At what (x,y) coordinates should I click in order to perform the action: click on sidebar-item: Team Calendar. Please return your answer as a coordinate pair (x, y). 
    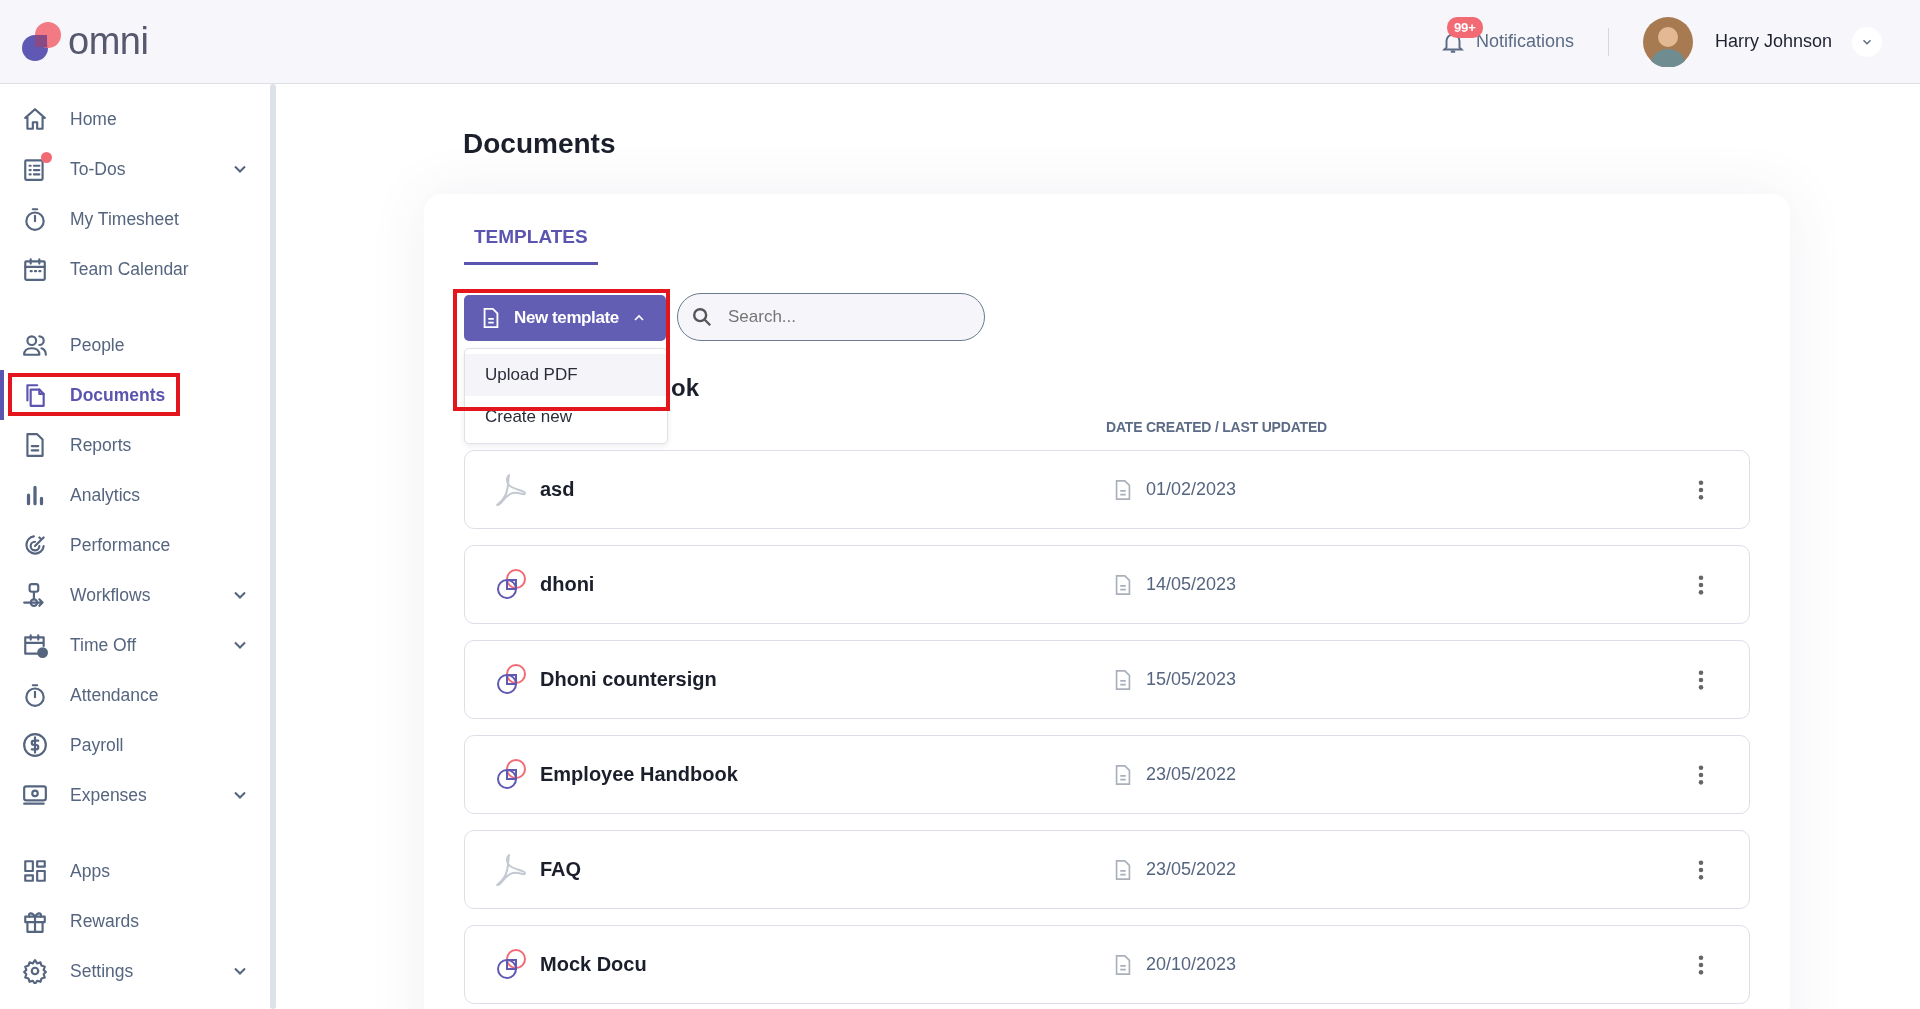
    Looking at the image, I should click on (135, 269).